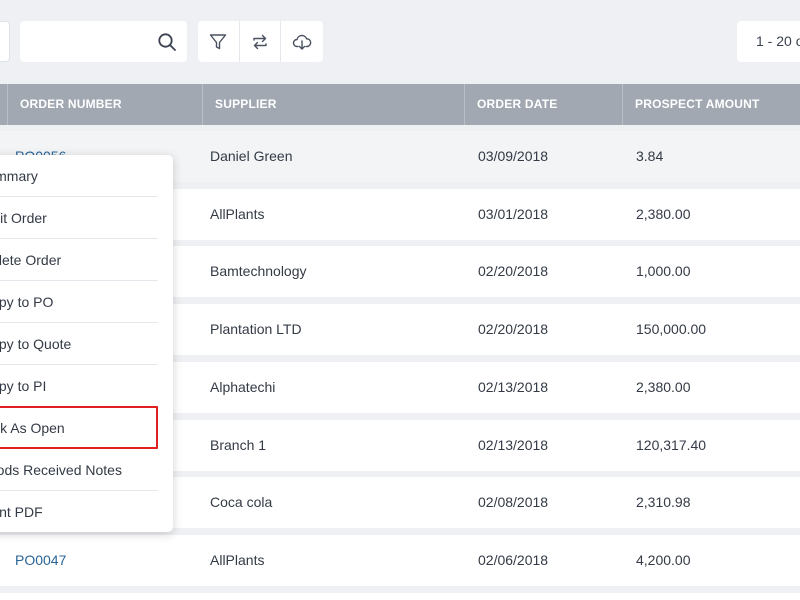  I want to click on menu-item-label: Mark As Open, so click(32, 428).